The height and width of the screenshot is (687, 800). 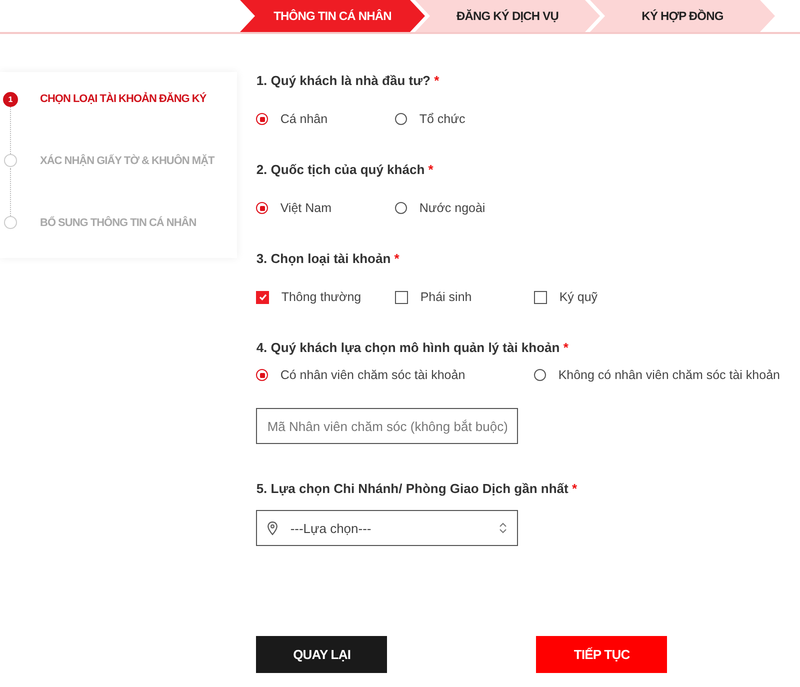 What do you see at coordinates (442, 119) in the screenshot?
I see `option-label: Tổ chức` at bounding box center [442, 119].